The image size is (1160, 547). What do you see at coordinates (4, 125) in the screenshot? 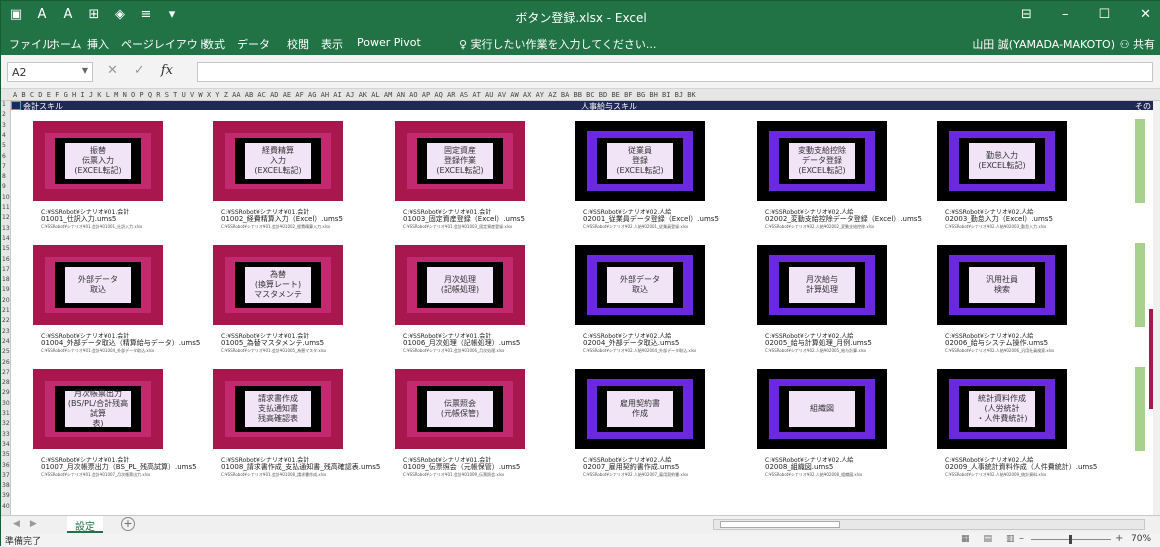
I see `row-number: 3` at bounding box center [4, 125].